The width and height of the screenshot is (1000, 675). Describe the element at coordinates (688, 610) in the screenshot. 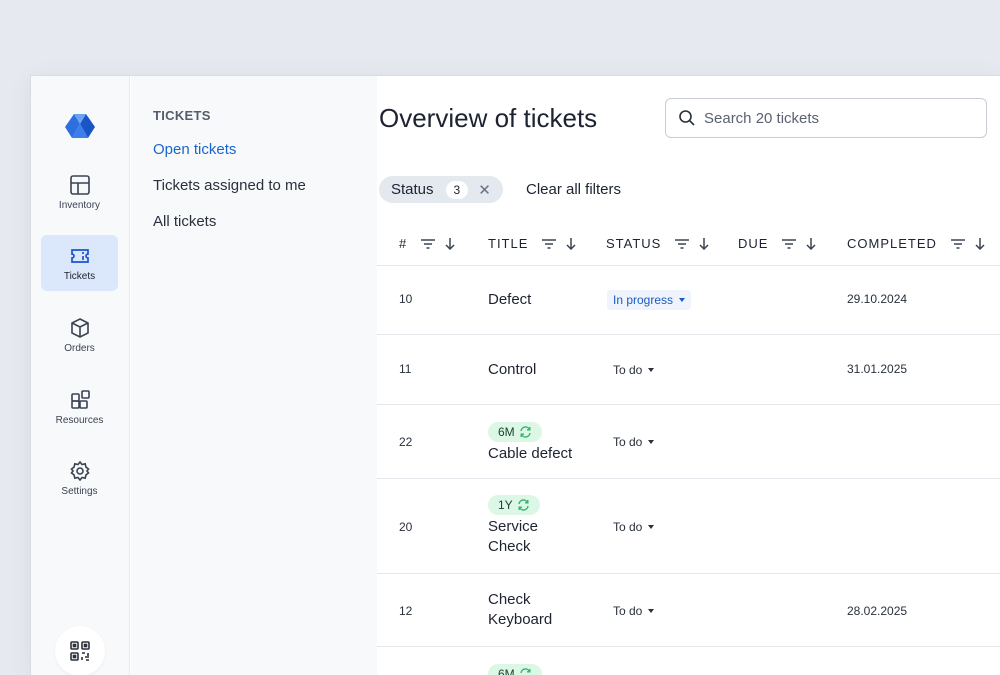

I see `table-row: 12 Check Keyboard To do 28.02.2025` at that location.